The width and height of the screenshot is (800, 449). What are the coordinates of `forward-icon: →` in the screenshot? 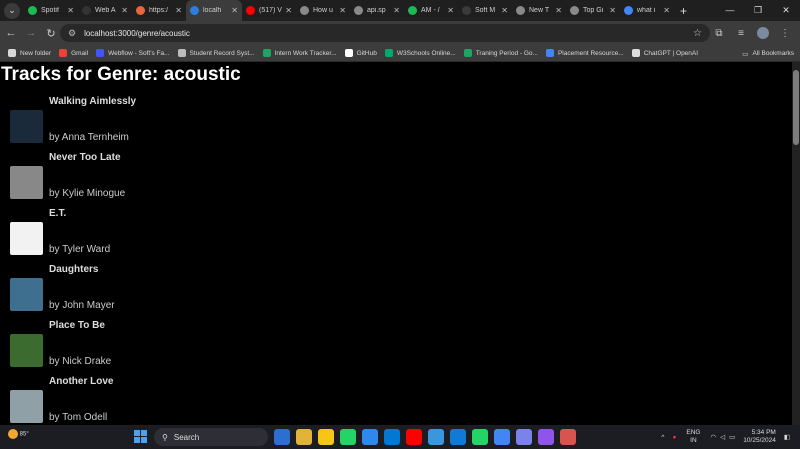 It's located at (31, 33).